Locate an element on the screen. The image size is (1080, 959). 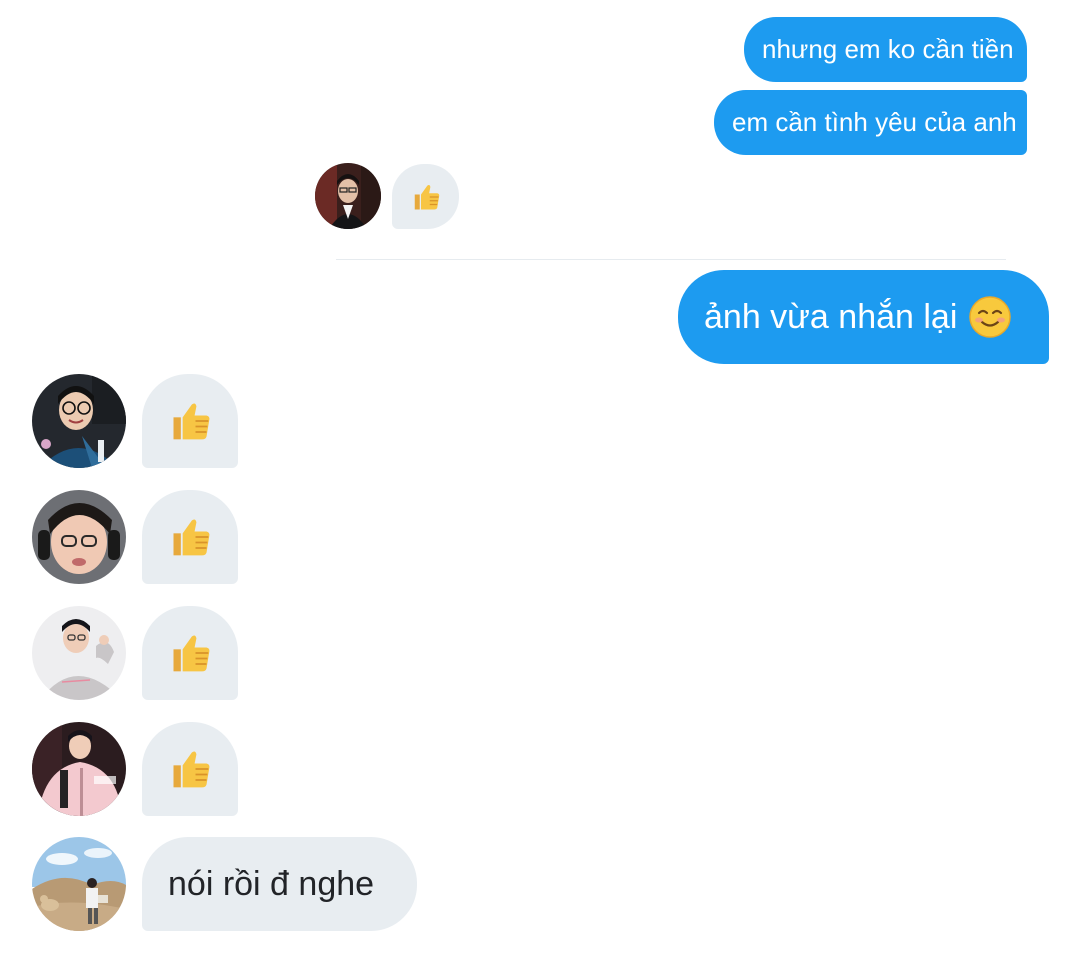
received-message-bubble: nói rồi đ nghe is located at coordinates (279, 884).